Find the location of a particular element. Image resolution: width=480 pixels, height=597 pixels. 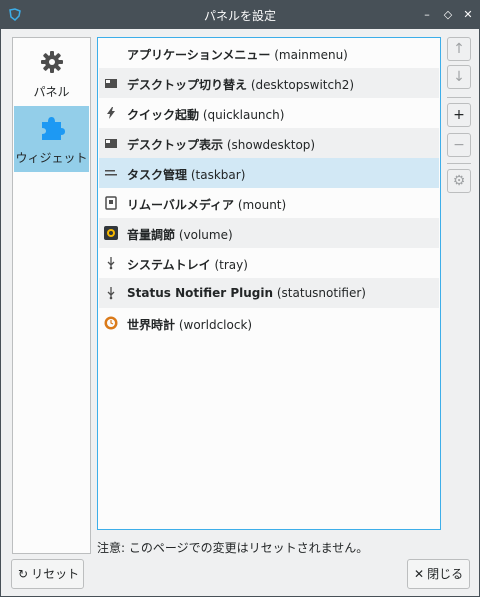

list-item: Status Notifier Plugin (statusnotifier) is located at coordinates (269, 293).